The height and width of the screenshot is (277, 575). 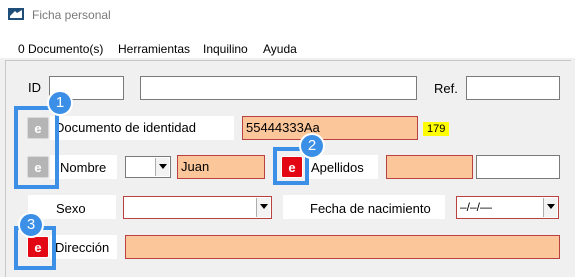 I want to click on fecha-select: –/–/—, so click(x=507, y=207).